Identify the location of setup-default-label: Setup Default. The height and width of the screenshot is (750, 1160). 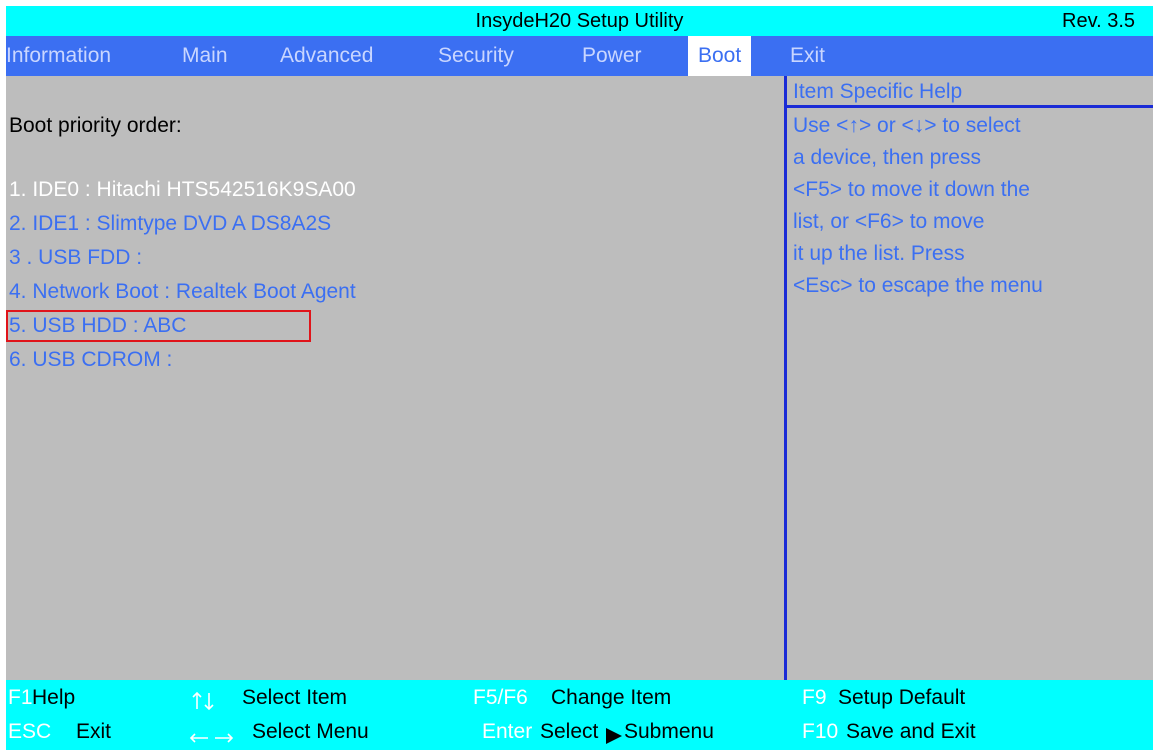
(902, 697).